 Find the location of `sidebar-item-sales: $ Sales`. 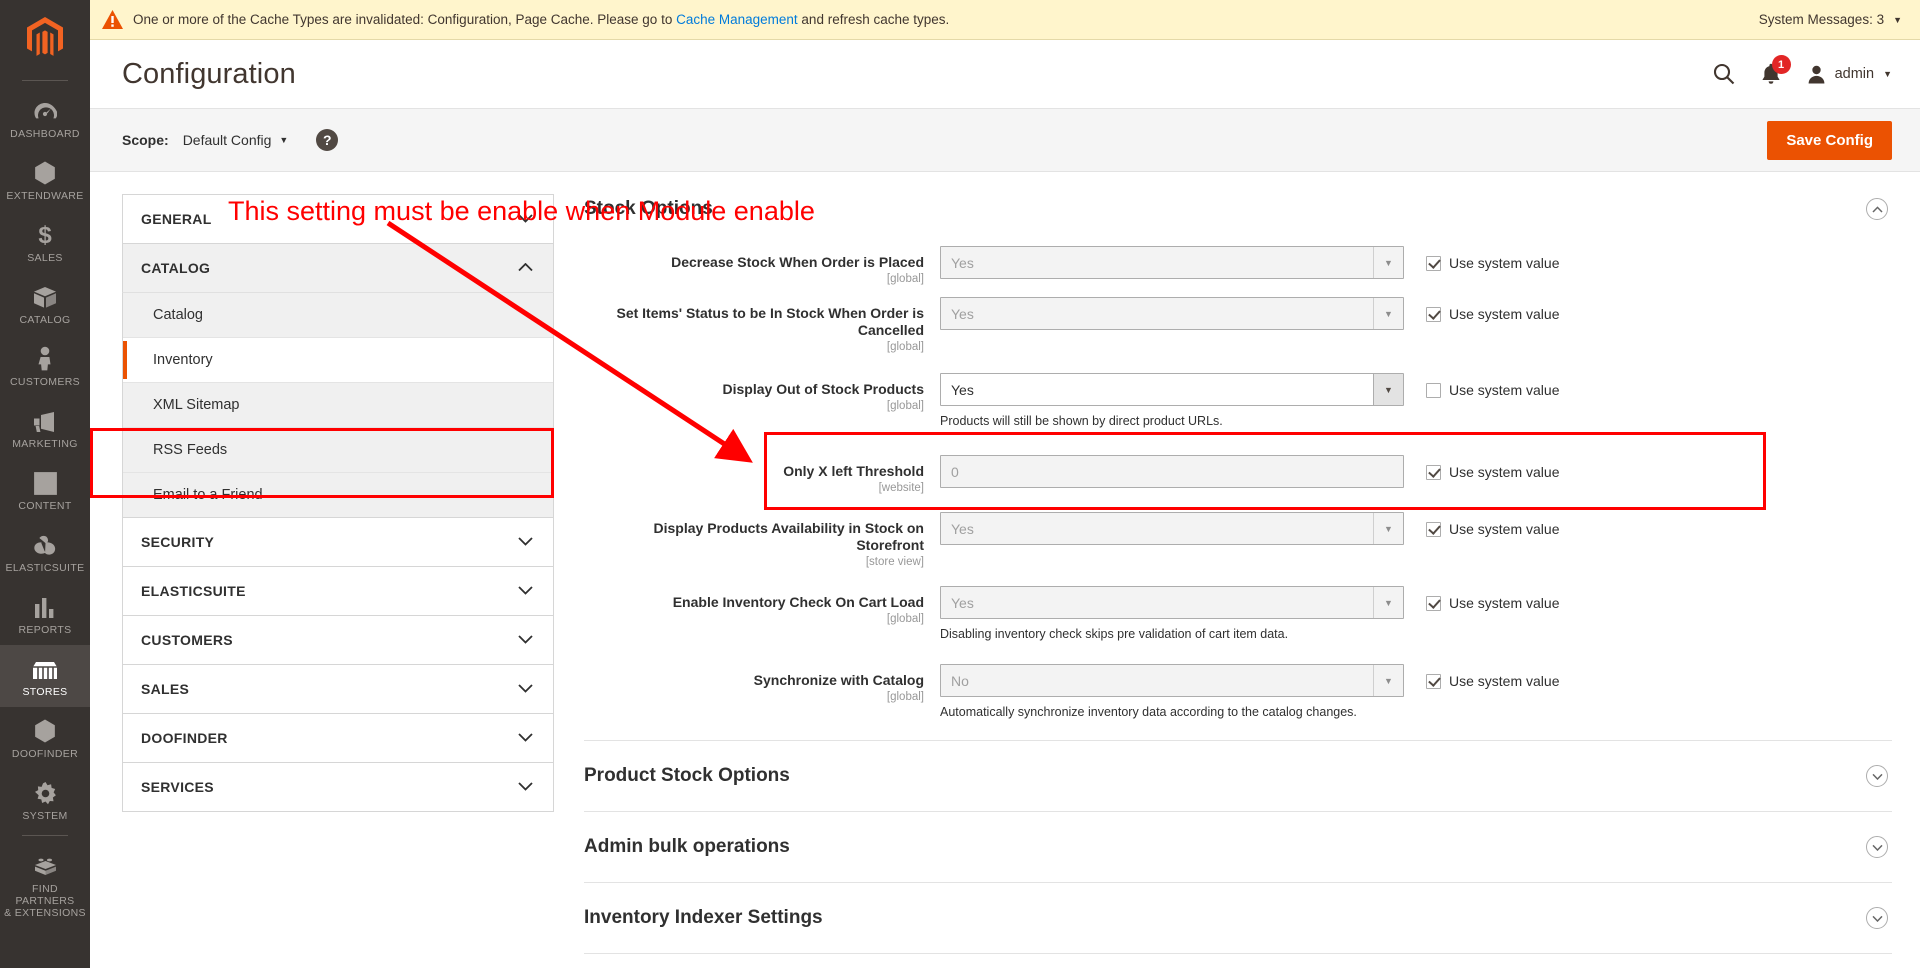

sidebar-item-sales: $ Sales is located at coordinates (45, 242).